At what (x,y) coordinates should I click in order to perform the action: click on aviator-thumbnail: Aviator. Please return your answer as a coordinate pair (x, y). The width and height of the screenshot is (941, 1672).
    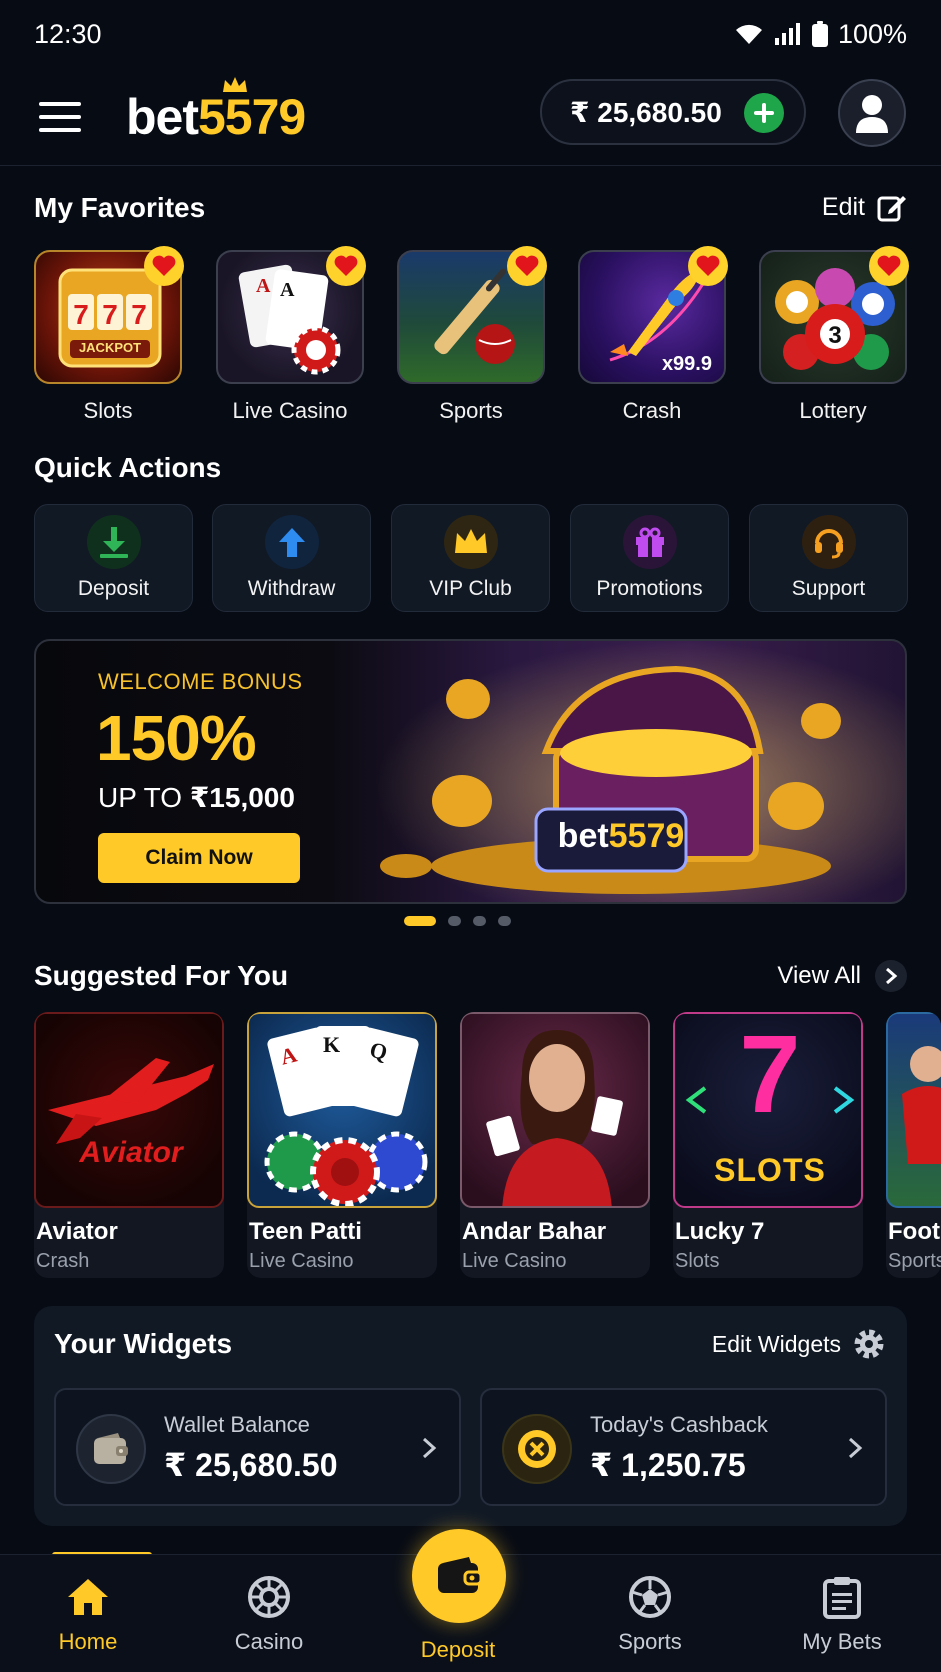
    Looking at the image, I should click on (129, 1110).